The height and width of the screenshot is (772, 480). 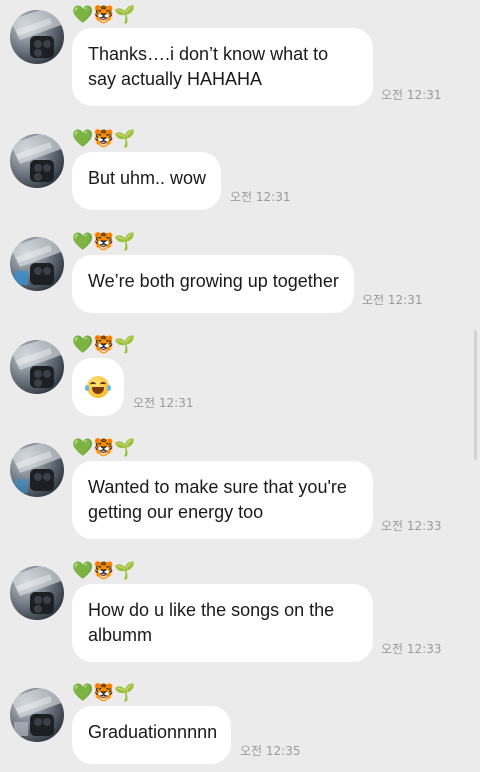 I want to click on message-bubble, so click(x=98, y=387).